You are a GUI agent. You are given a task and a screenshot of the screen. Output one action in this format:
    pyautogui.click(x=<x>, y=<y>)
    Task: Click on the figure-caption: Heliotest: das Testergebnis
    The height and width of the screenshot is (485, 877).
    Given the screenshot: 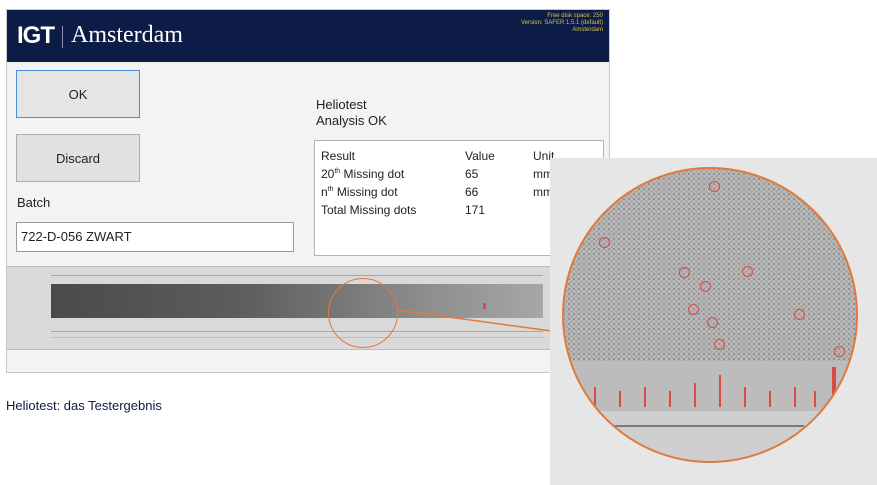 What is the action you would take?
    pyautogui.click(x=84, y=405)
    